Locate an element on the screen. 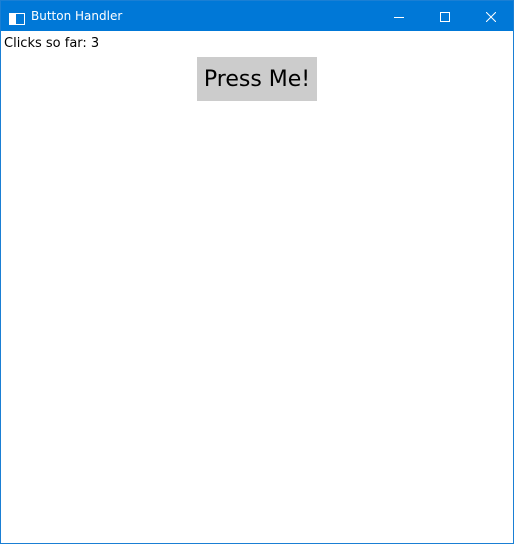 Image resolution: width=514 pixels, height=544 pixels. close-button is located at coordinates (491, 16).